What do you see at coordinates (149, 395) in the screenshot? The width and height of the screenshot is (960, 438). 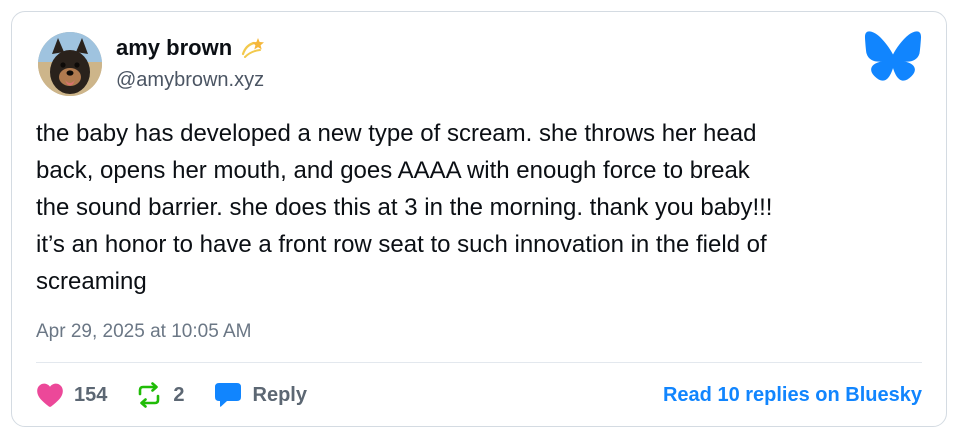 I see `repost-icon` at bounding box center [149, 395].